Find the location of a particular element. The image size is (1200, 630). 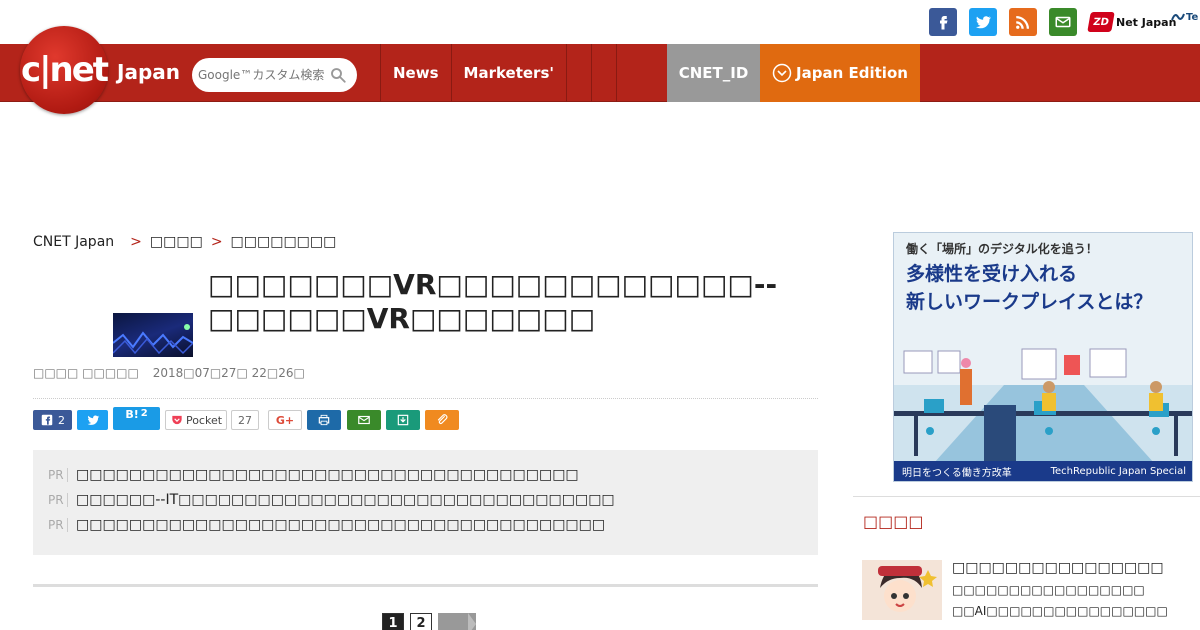

print-button is located at coordinates (324, 420).